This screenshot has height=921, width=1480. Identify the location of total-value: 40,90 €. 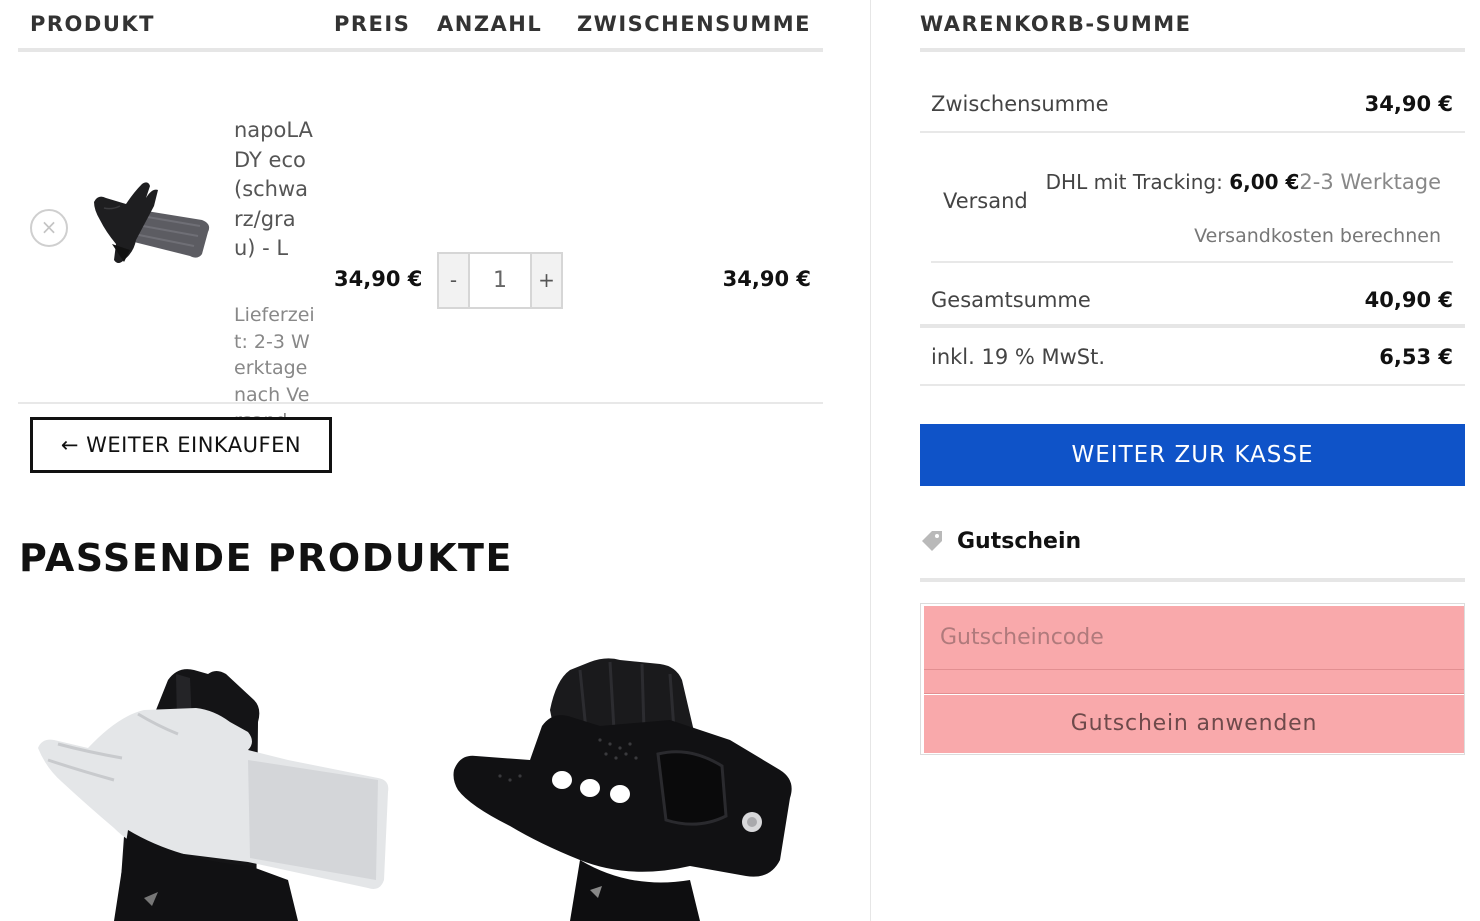
(1408, 300).